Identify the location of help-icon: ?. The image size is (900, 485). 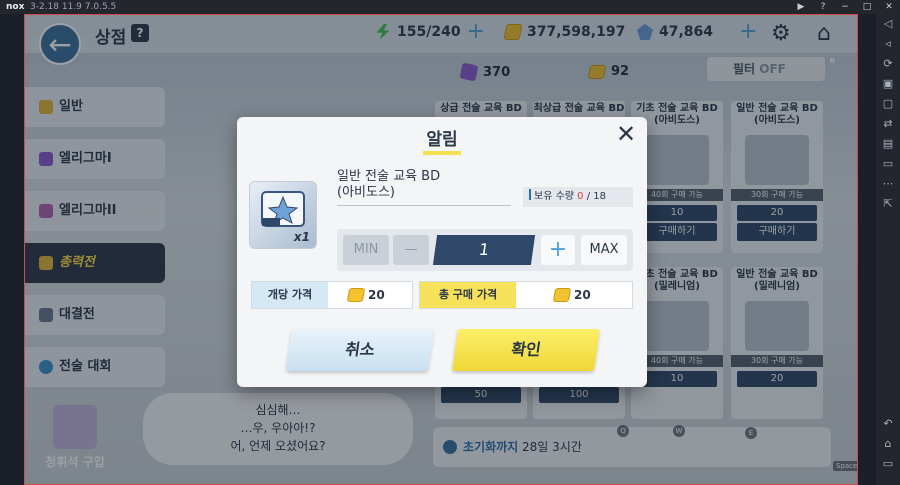
(823, 7).